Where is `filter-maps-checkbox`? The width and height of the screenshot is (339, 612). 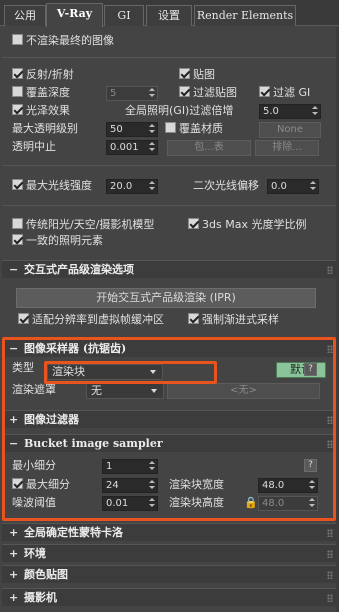
filter-maps-checkbox is located at coordinates (184, 91).